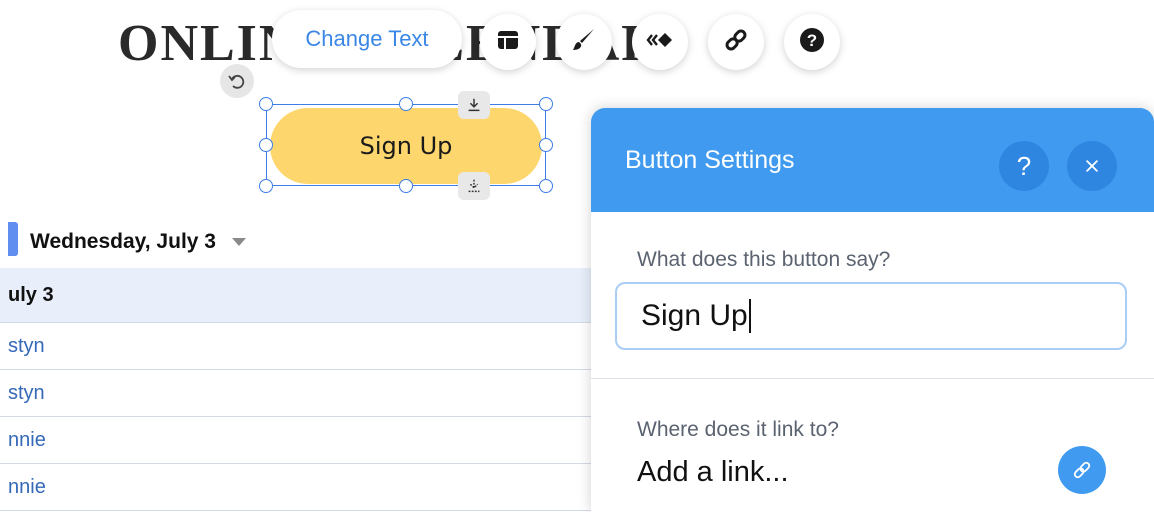  I want to click on design-button, so click(584, 42).